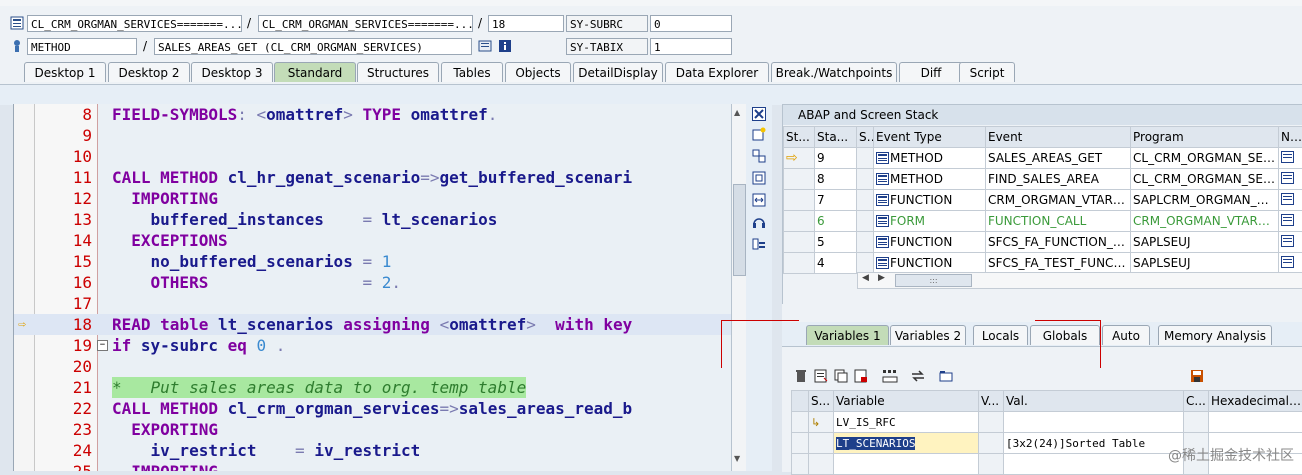 The height and width of the screenshot is (475, 1302). What do you see at coordinates (1197, 376) in the screenshot?
I see `save-icon` at bounding box center [1197, 376].